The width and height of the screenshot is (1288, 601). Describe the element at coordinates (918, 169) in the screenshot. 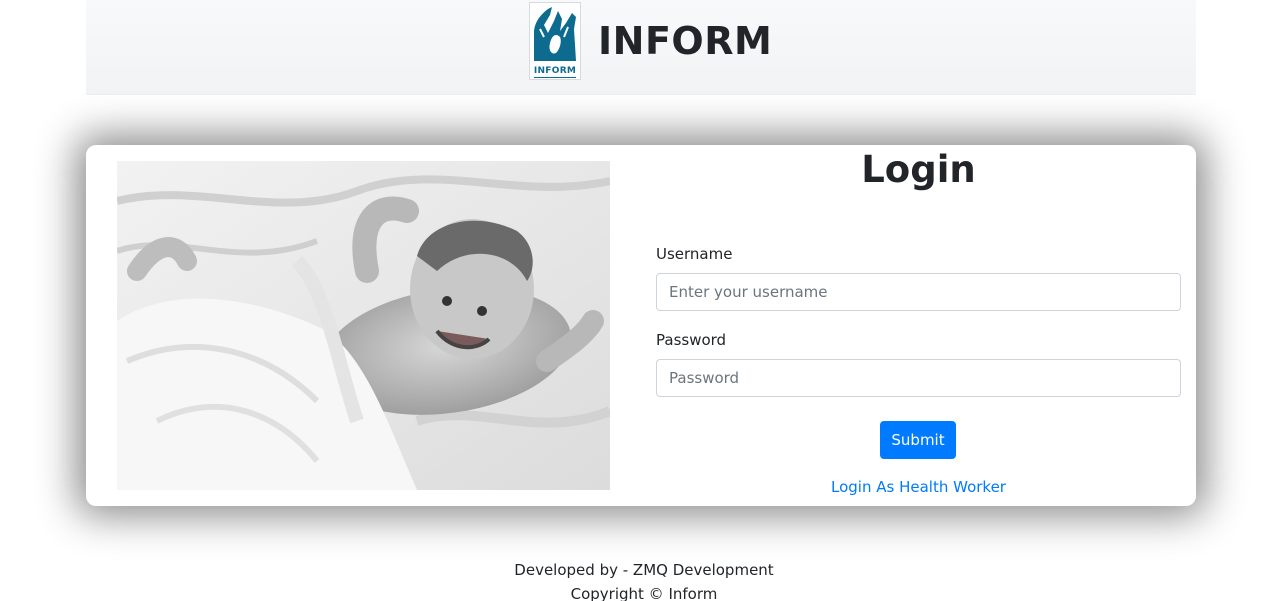

I see `login-heading: Login` at that location.